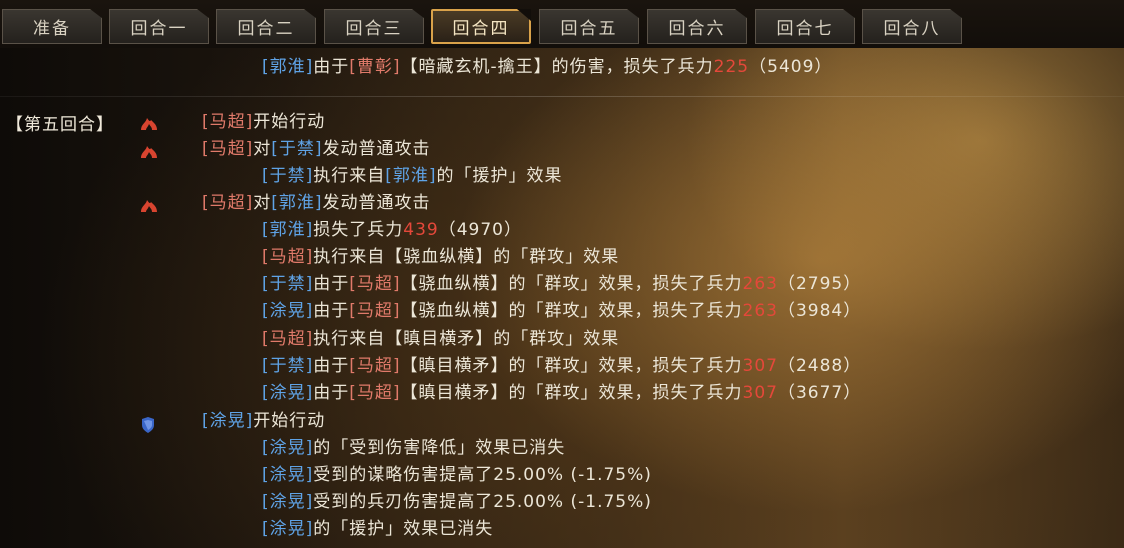 The width and height of the screenshot is (1124, 548). I want to click on log-line: [马超]执行来自【瞋目横矛】的「群攻」效果, so click(440, 339).